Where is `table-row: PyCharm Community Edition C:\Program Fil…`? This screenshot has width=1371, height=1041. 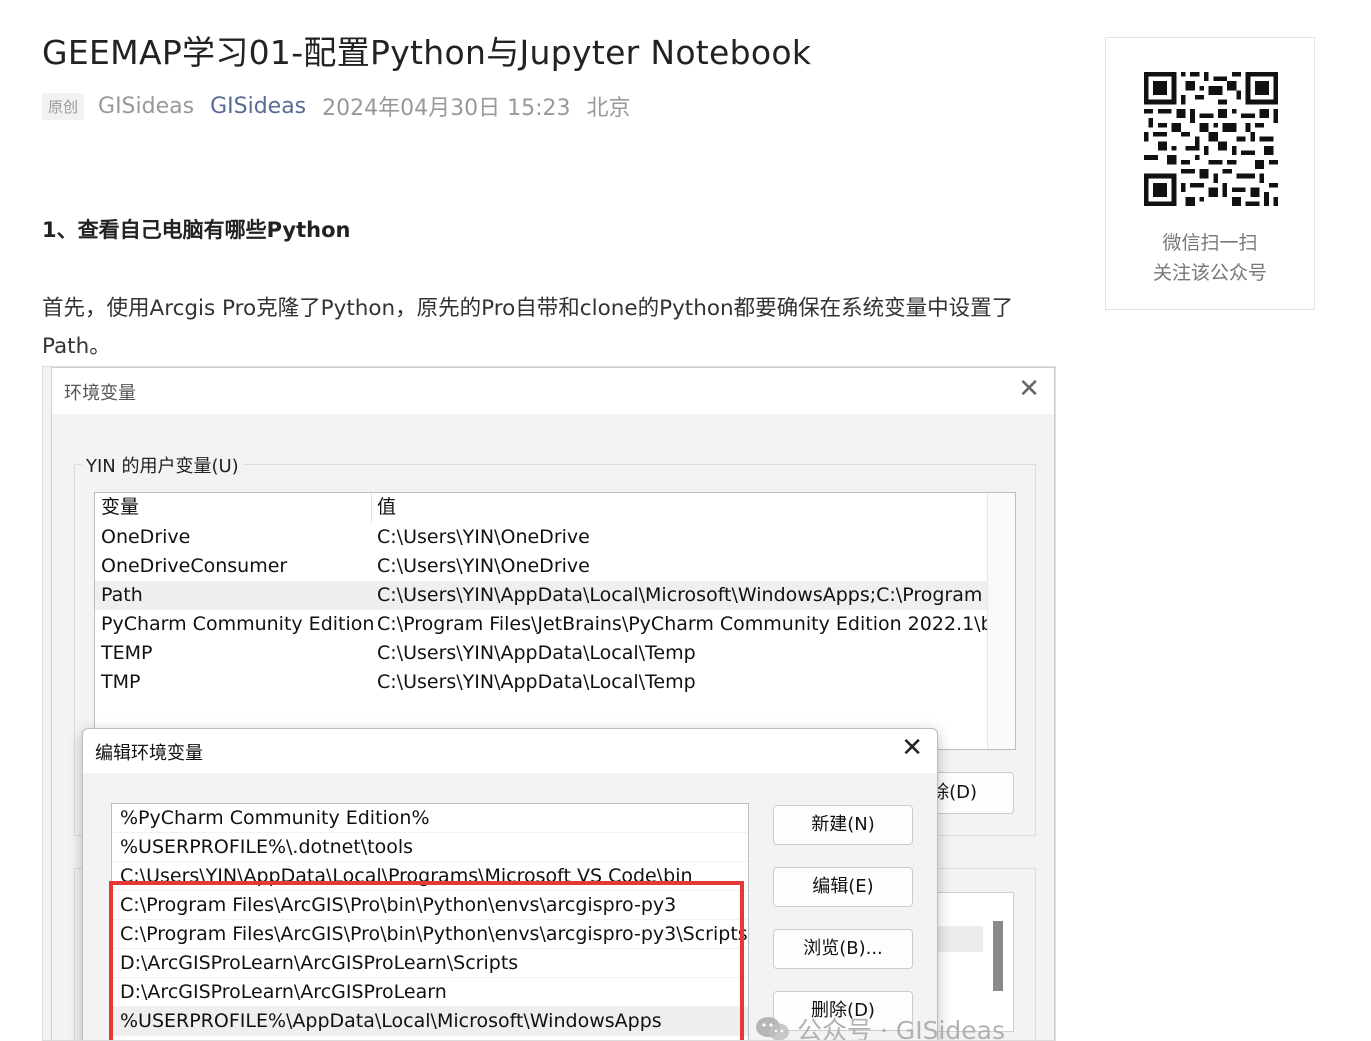
table-row: PyCharm Community Edition C:\Program Fil… is located at coordinates (555, 624).